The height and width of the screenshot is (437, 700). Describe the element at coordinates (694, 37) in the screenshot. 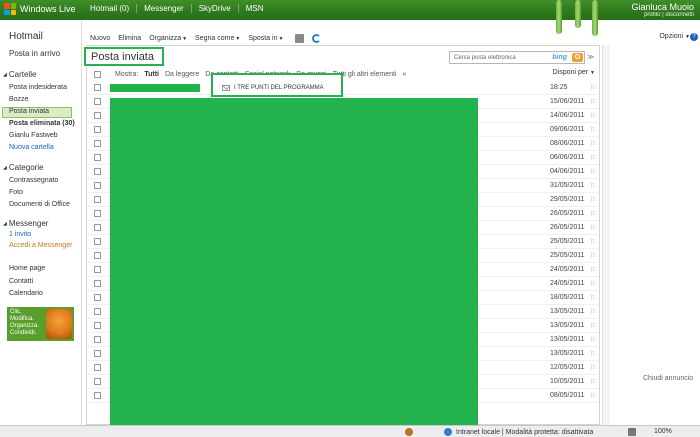

I see `help-icon: ?` at that location.